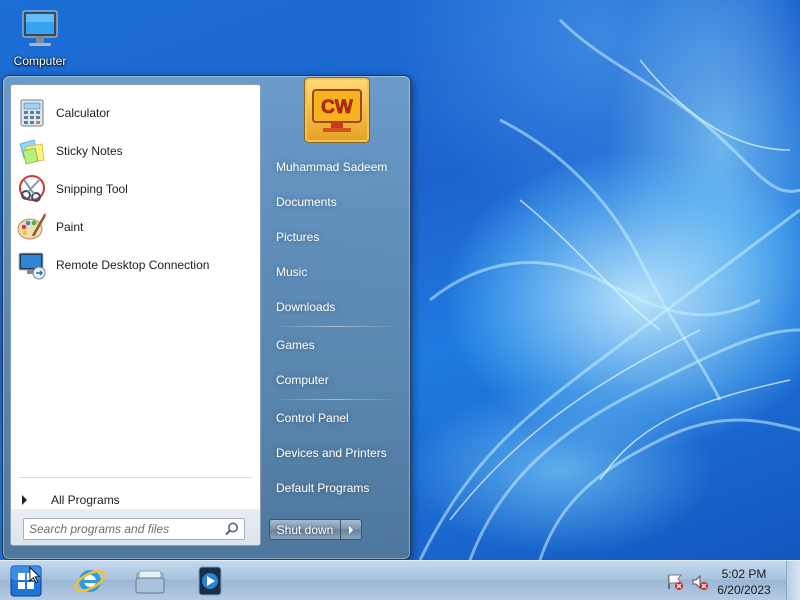  What do you see at coordinates (302, 380) in the screenshot?
I see `link-label: Computer` at bounding box center [302, 380].